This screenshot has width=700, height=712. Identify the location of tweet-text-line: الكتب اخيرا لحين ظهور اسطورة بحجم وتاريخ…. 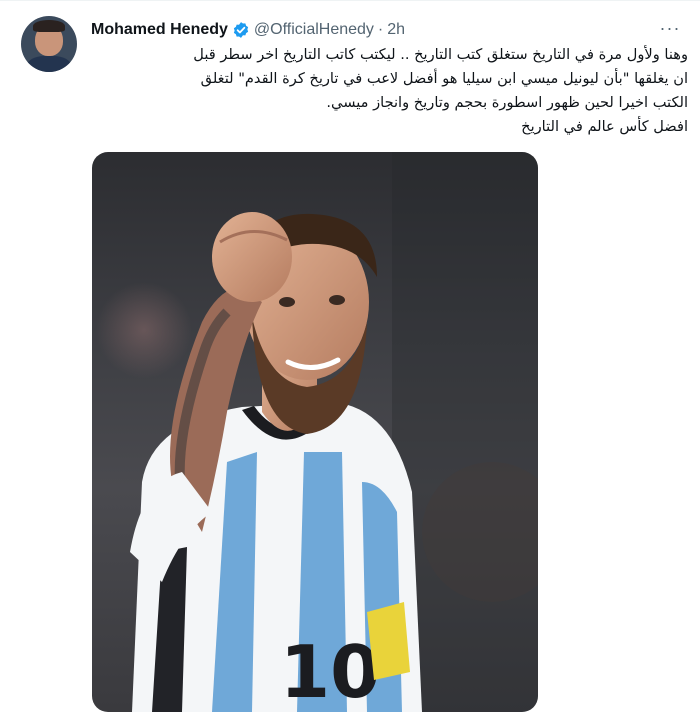
(507, 102).